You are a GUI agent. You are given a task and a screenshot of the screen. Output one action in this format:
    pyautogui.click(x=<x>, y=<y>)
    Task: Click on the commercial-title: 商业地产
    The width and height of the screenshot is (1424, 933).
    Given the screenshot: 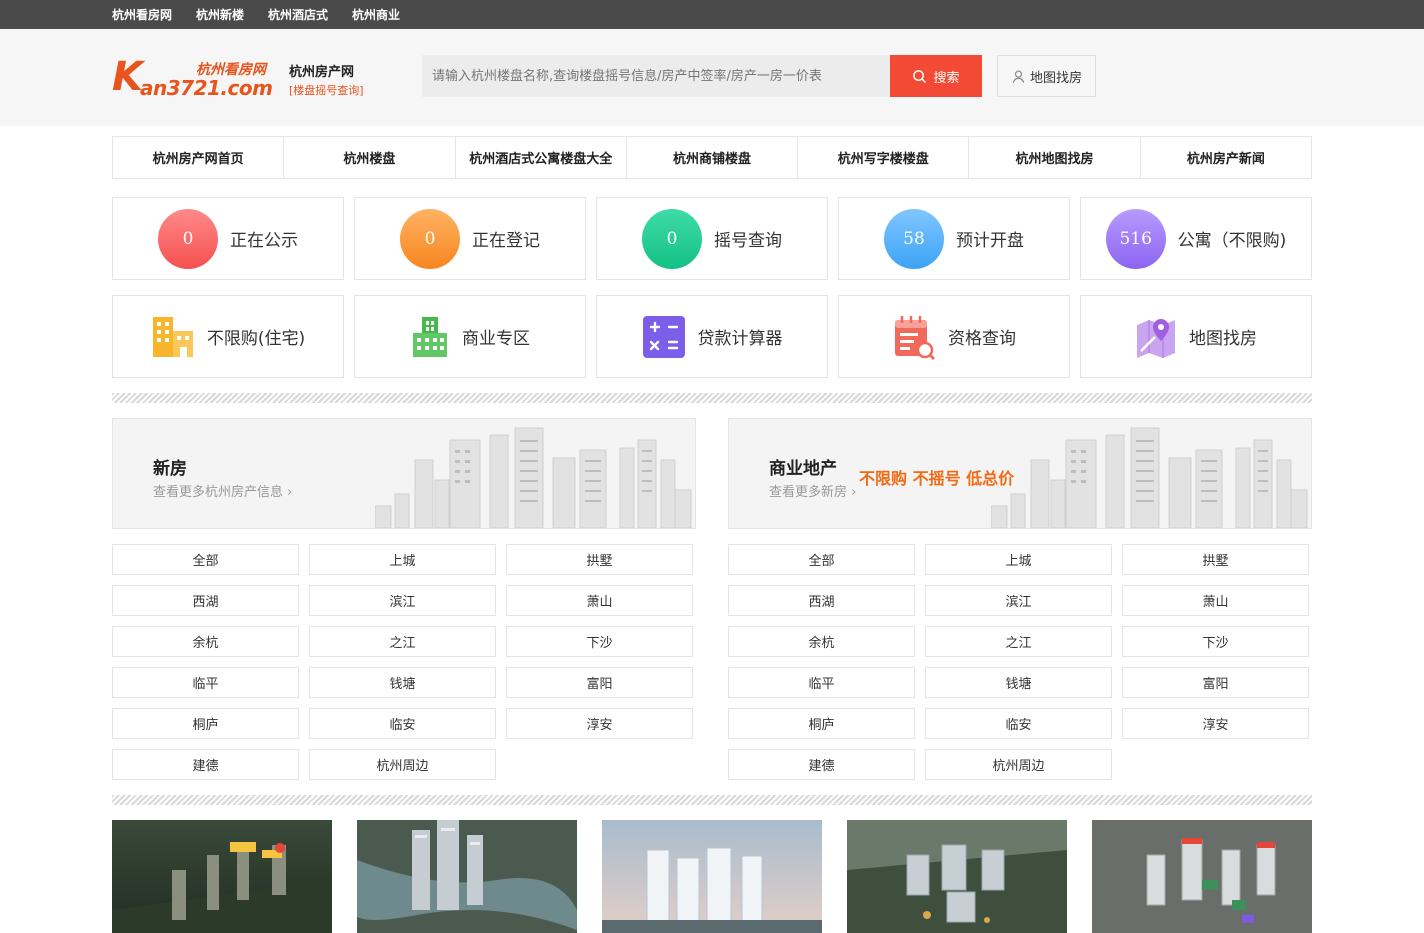 What is the action you would take?
    pyautogui.click(x=803, y=469)
    